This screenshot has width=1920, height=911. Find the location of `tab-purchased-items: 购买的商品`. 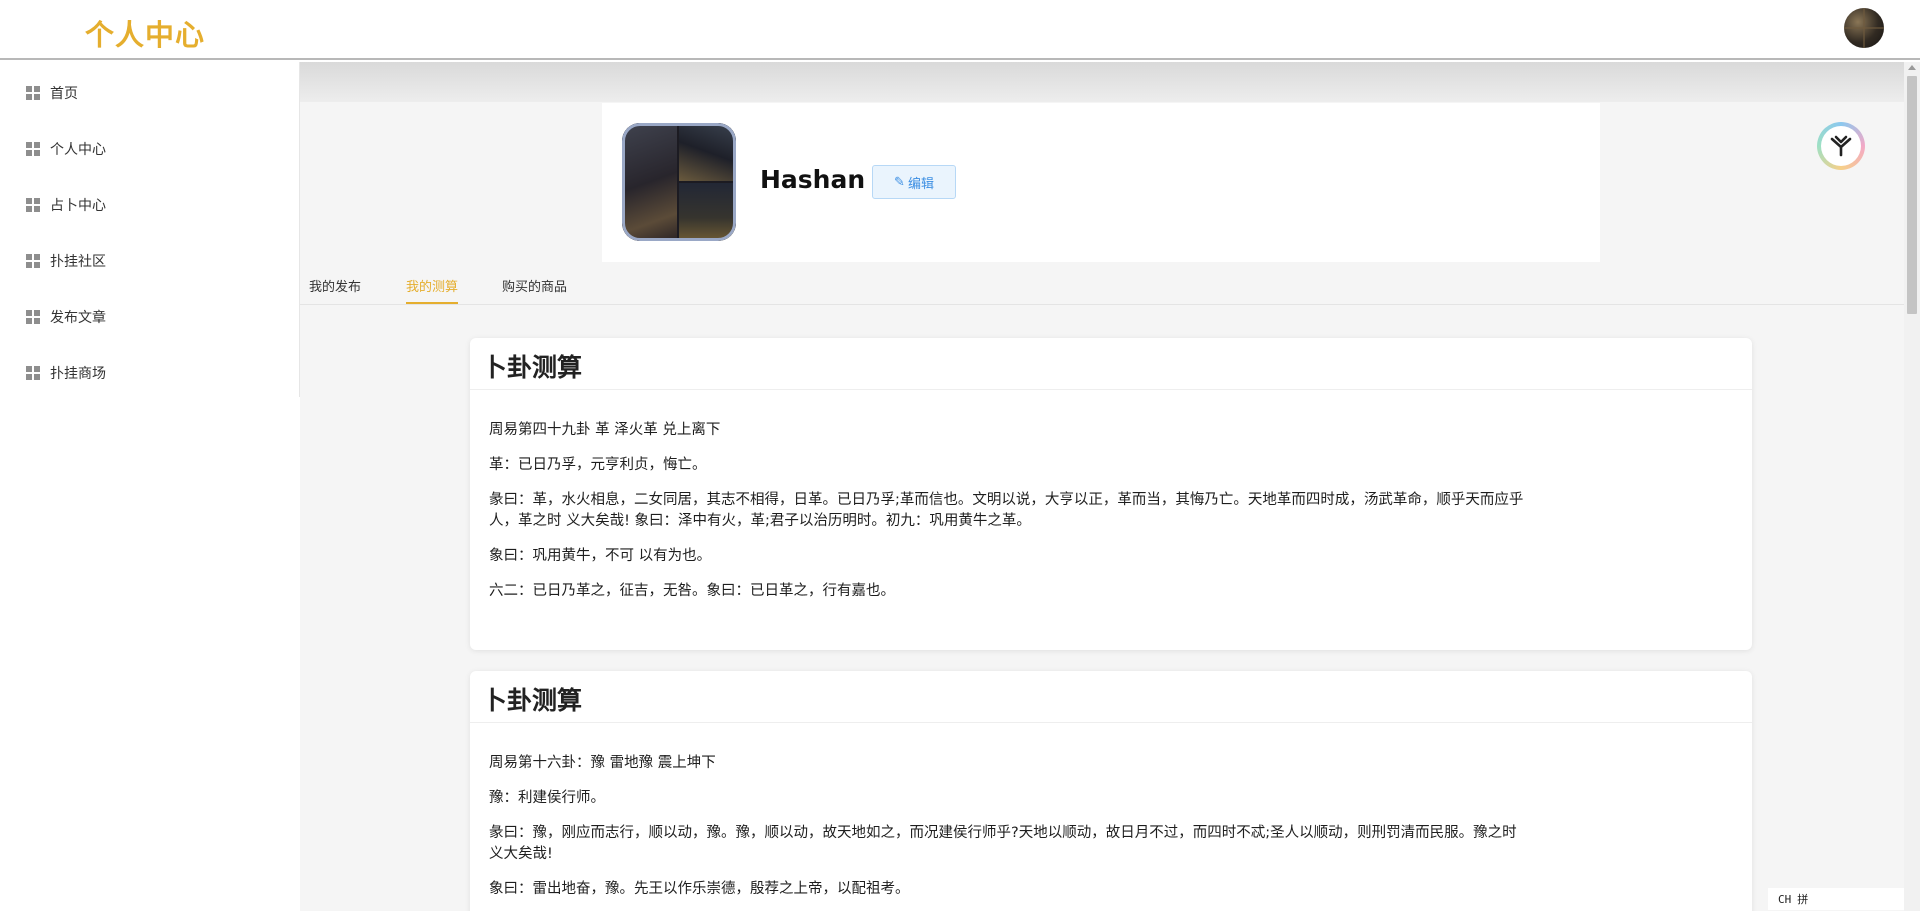

tab-purchased-items: 购买的商品 is located at coordinates (534, 285).